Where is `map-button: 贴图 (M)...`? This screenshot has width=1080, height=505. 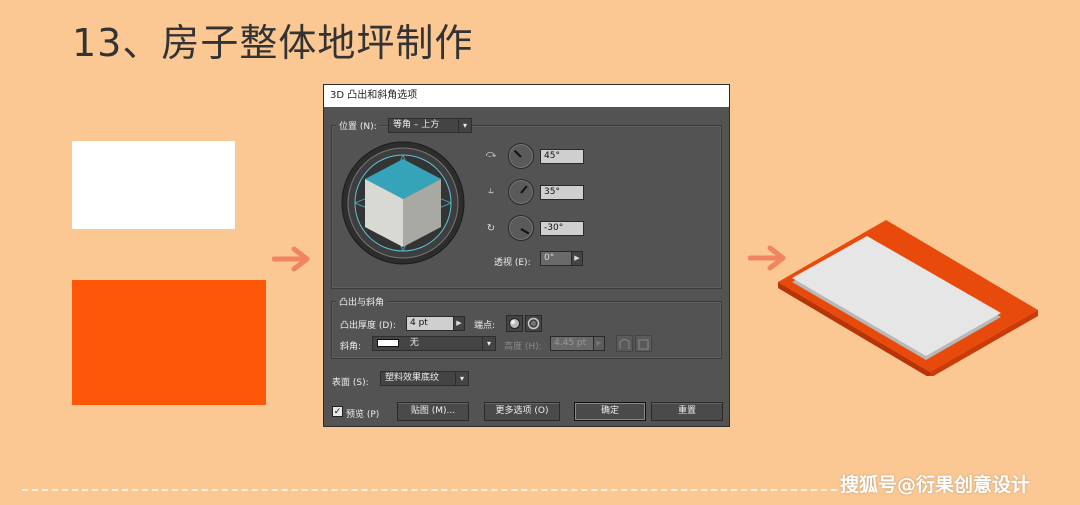 map-button: 贴图 (M)... is located at coordinates (433, 411).